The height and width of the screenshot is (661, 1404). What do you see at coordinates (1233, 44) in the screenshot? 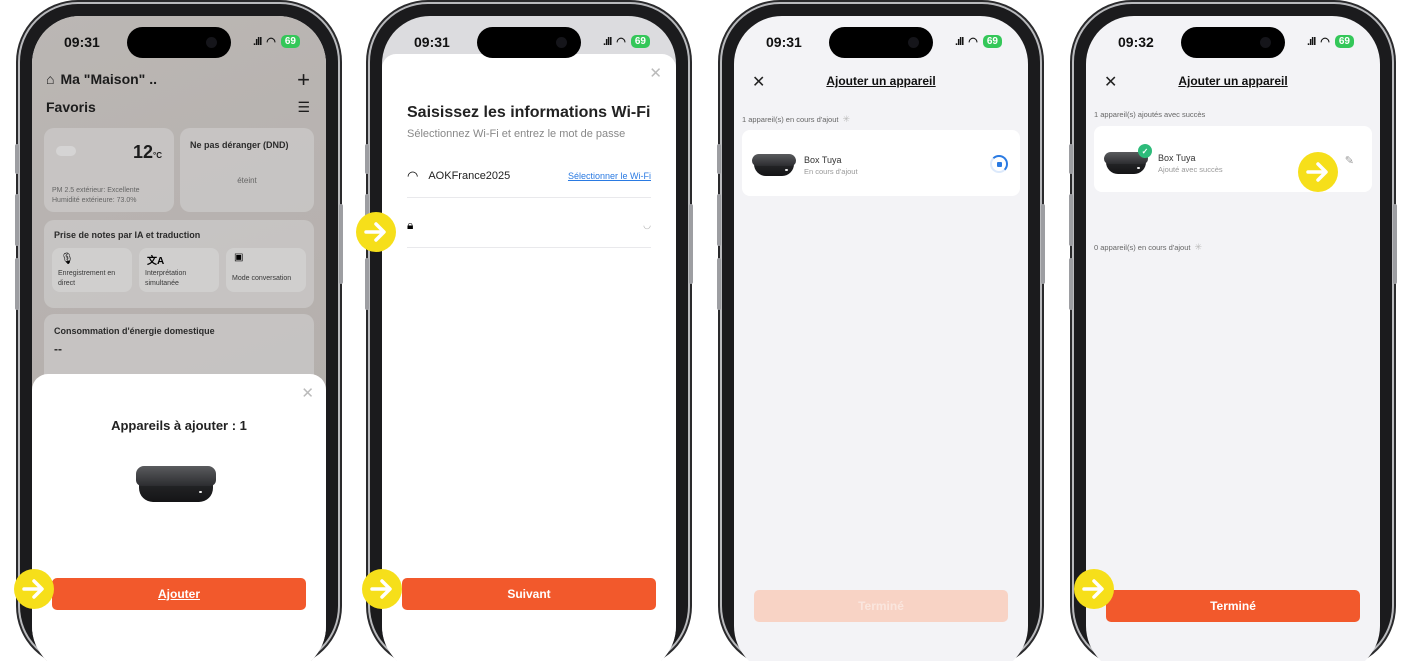
I see `status-bar: 09:32 .ıll ◠ 69` at bounding box center [1233, 44].